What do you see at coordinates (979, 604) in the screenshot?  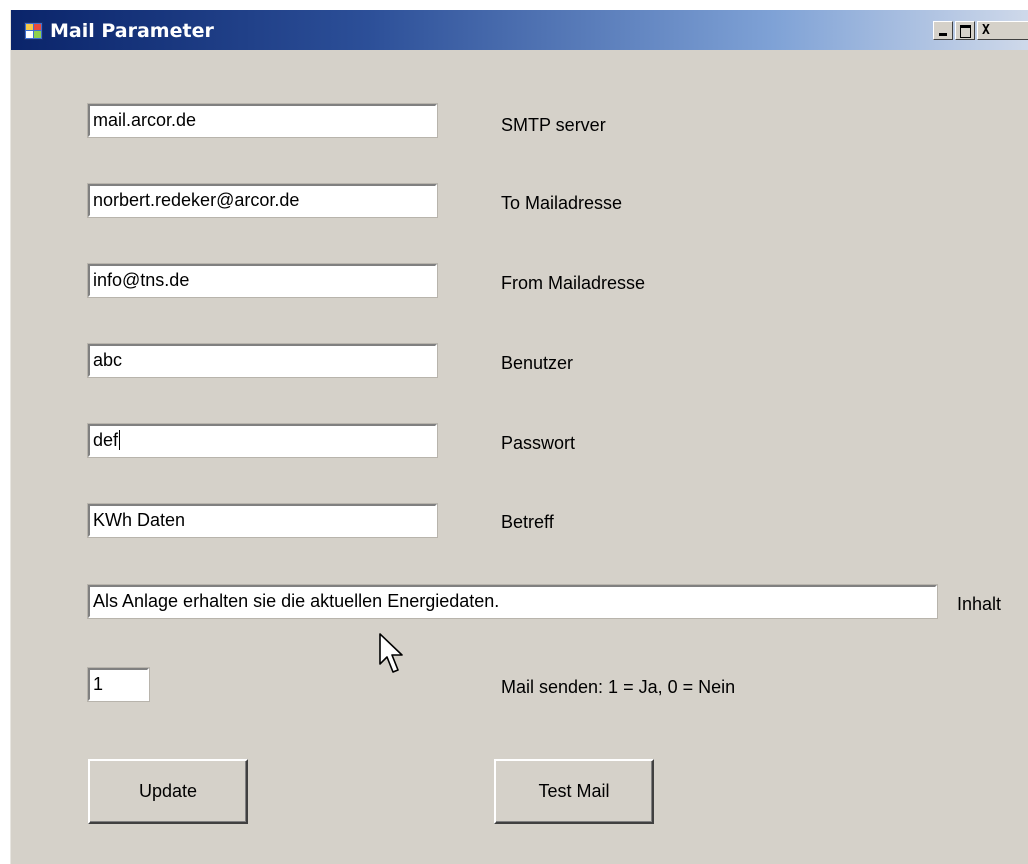 I see `content-label: Inhalt` at bounding box center [979, 604].